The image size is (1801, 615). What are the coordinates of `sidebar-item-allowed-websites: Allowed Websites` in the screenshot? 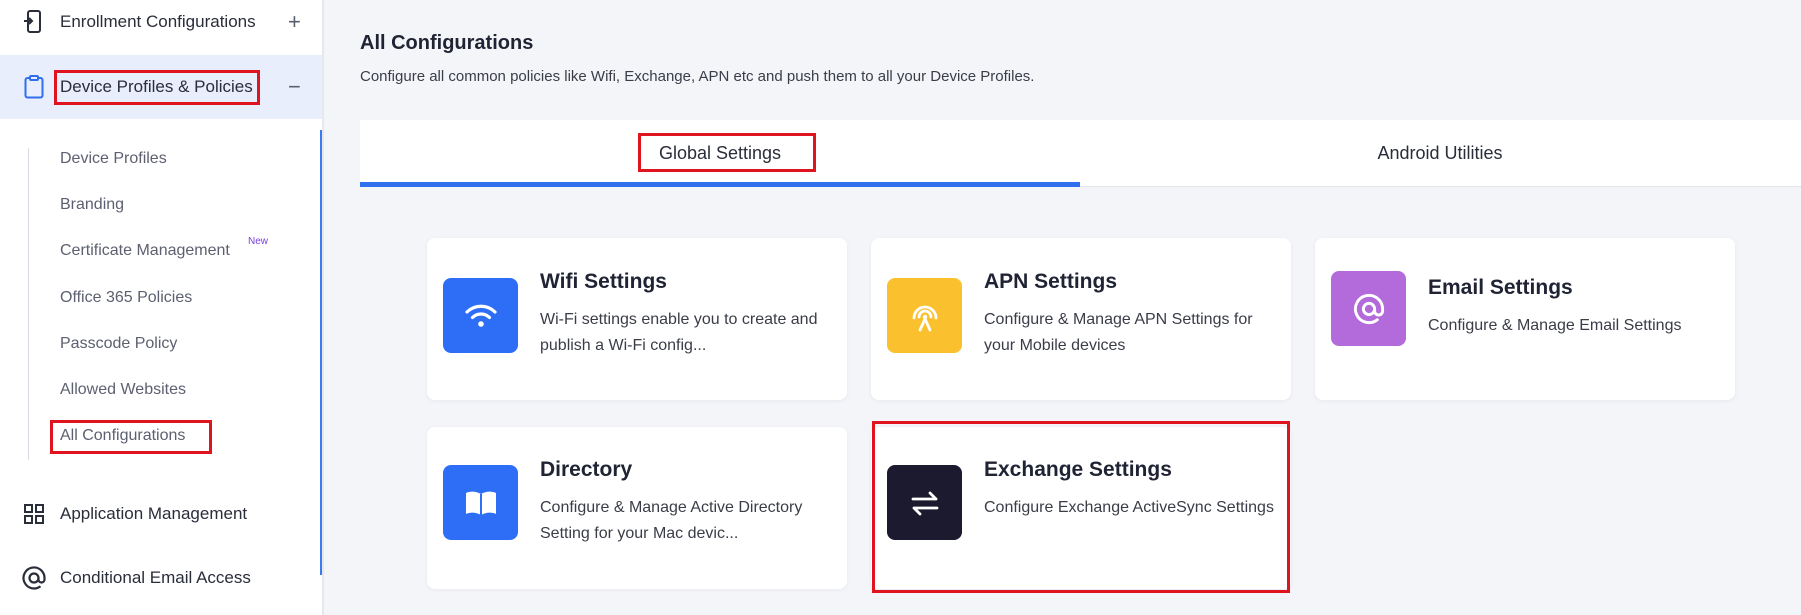 It's located at (123, 390).